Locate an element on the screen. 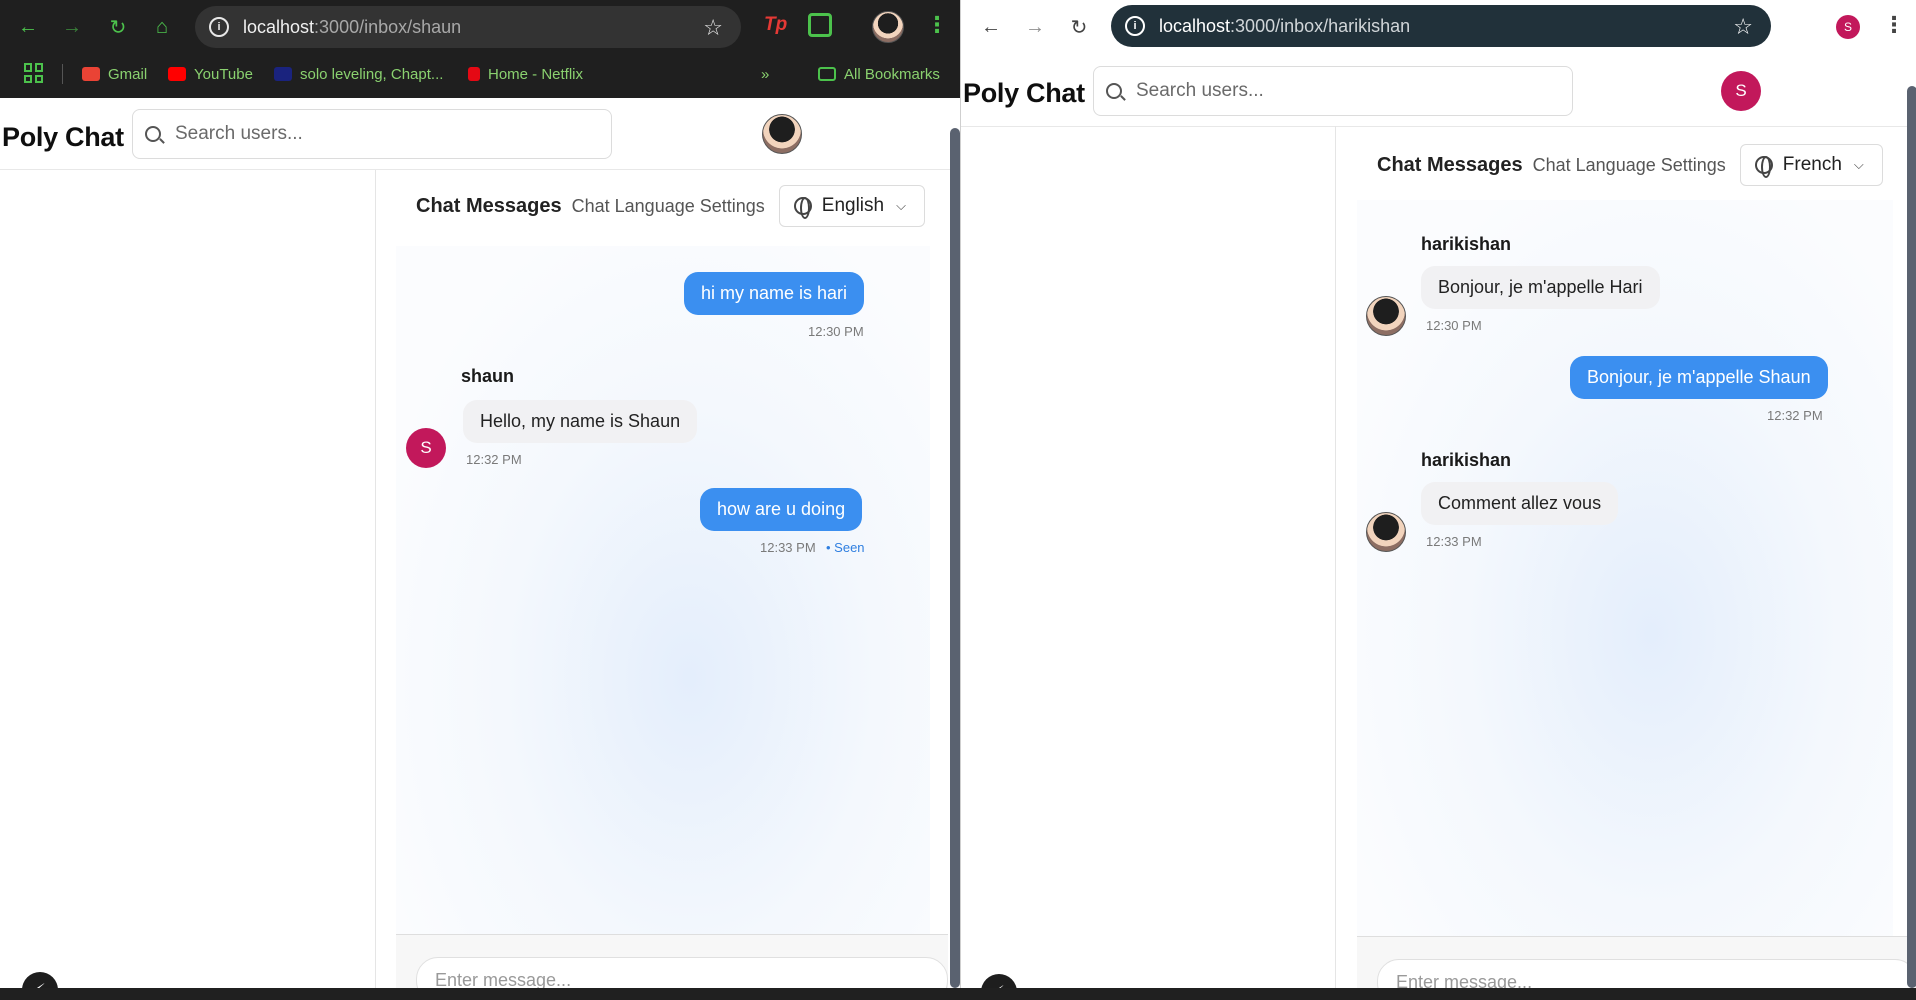 The image size is (1916, 1000). language-select: English ⌵ is located at coordinates (851, 206).